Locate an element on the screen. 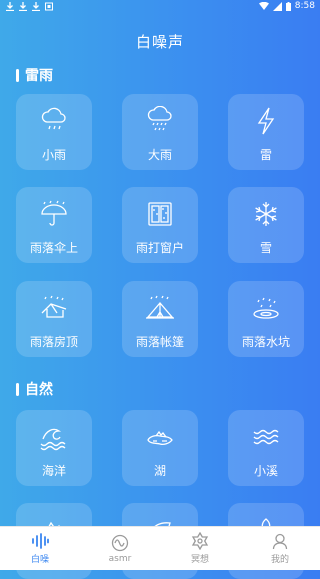 Image resolution: width=320 pixels, height=579 pixels. tab-profile: 我的 is located at coordinates (280, 548).